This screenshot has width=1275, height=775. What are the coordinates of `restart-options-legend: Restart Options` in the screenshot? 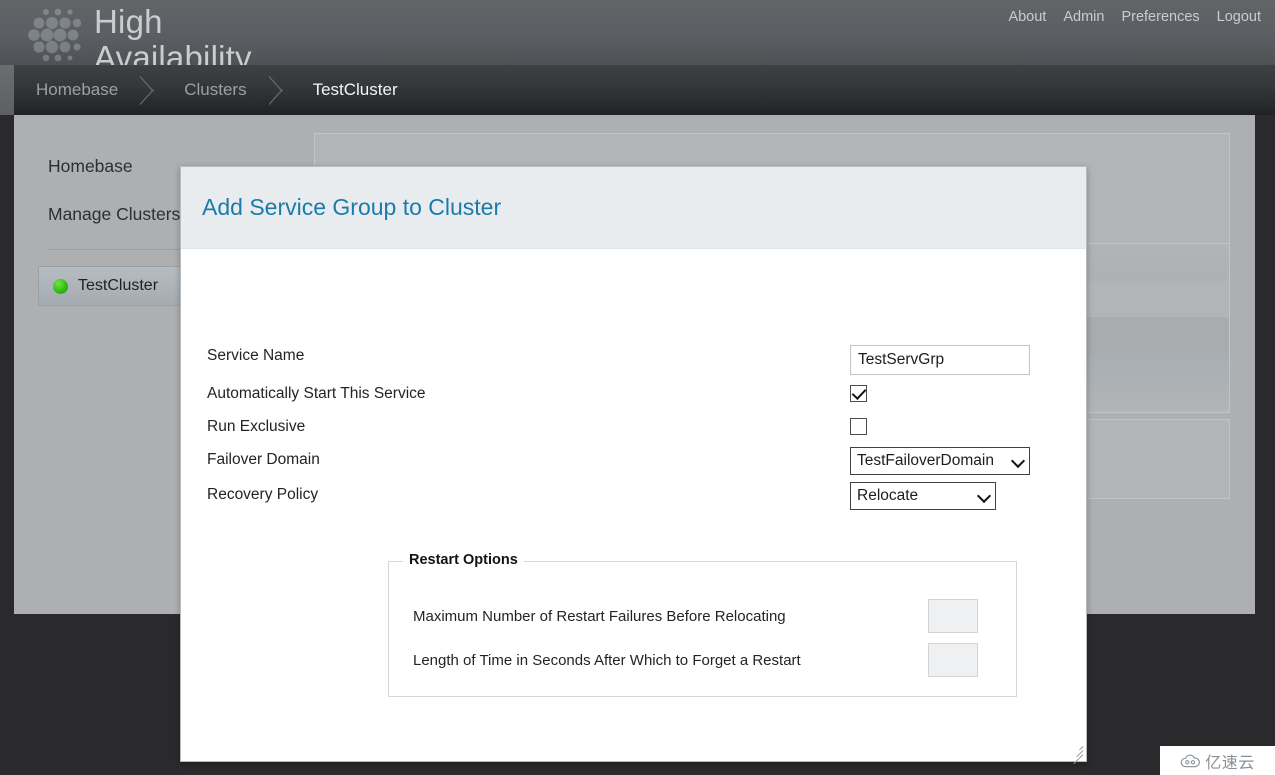 It's located at (463, 560).